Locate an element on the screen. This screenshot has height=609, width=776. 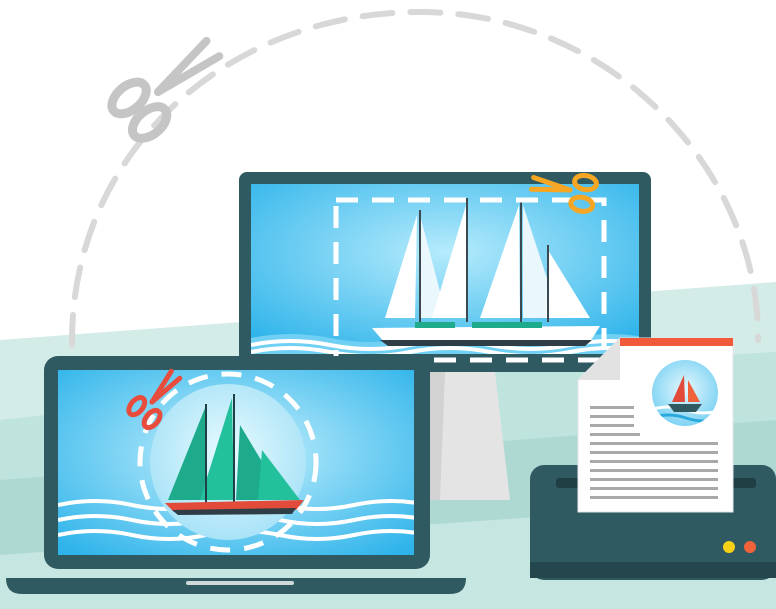
scissors-icon is located at coordinates (165, 89).